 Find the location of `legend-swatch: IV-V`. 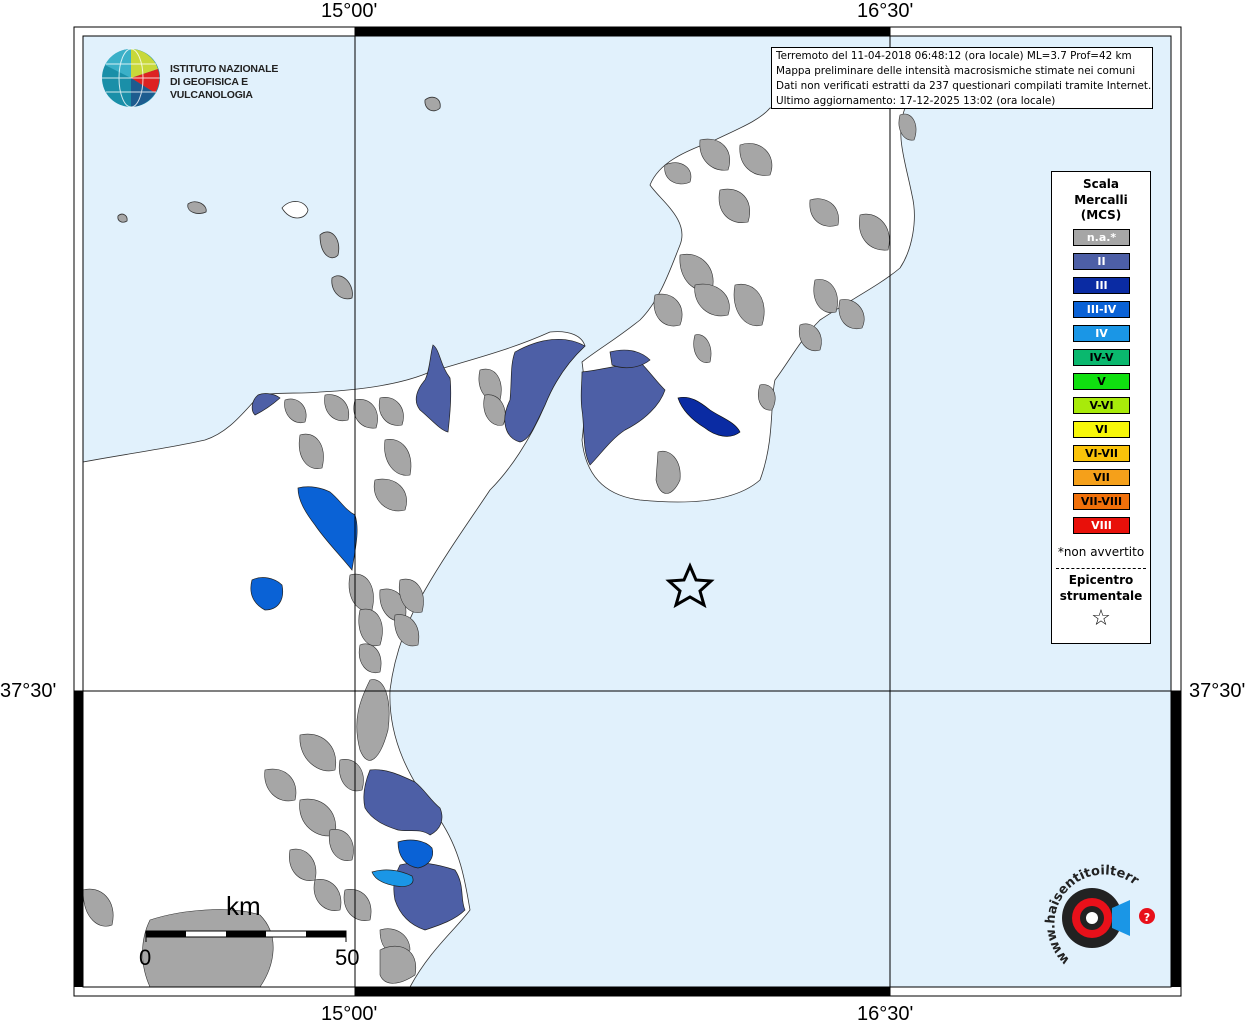

legend-swatch: IV-V is located at coordinates (1101, 357).